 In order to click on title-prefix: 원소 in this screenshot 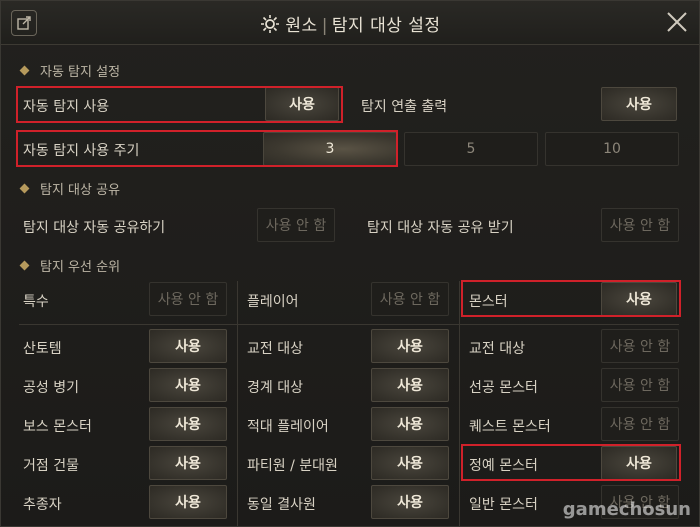, I will do `click(301, 26)`.